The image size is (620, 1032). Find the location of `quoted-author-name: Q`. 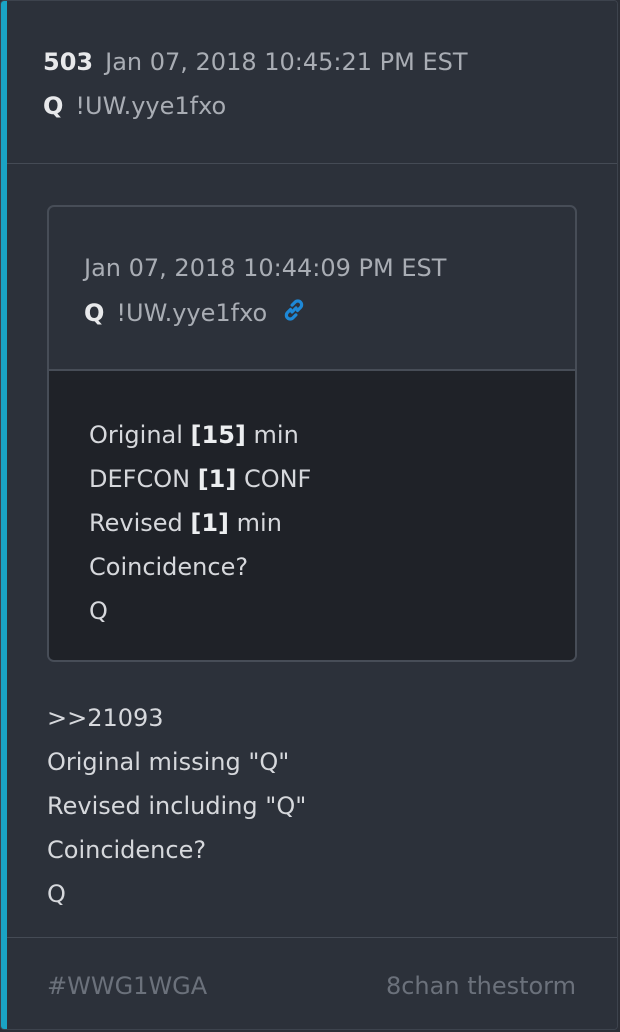

quoted-author-name: Q is located at coordinates (94, 313).